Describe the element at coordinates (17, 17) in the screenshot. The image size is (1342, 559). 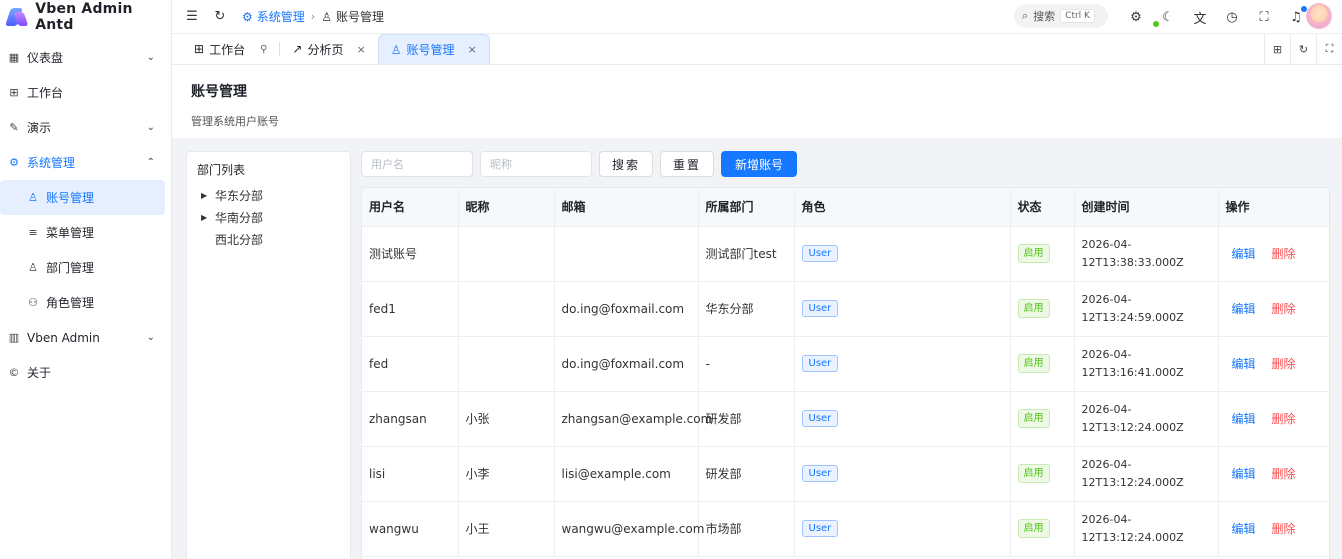
I see `logo-icon` at that location.